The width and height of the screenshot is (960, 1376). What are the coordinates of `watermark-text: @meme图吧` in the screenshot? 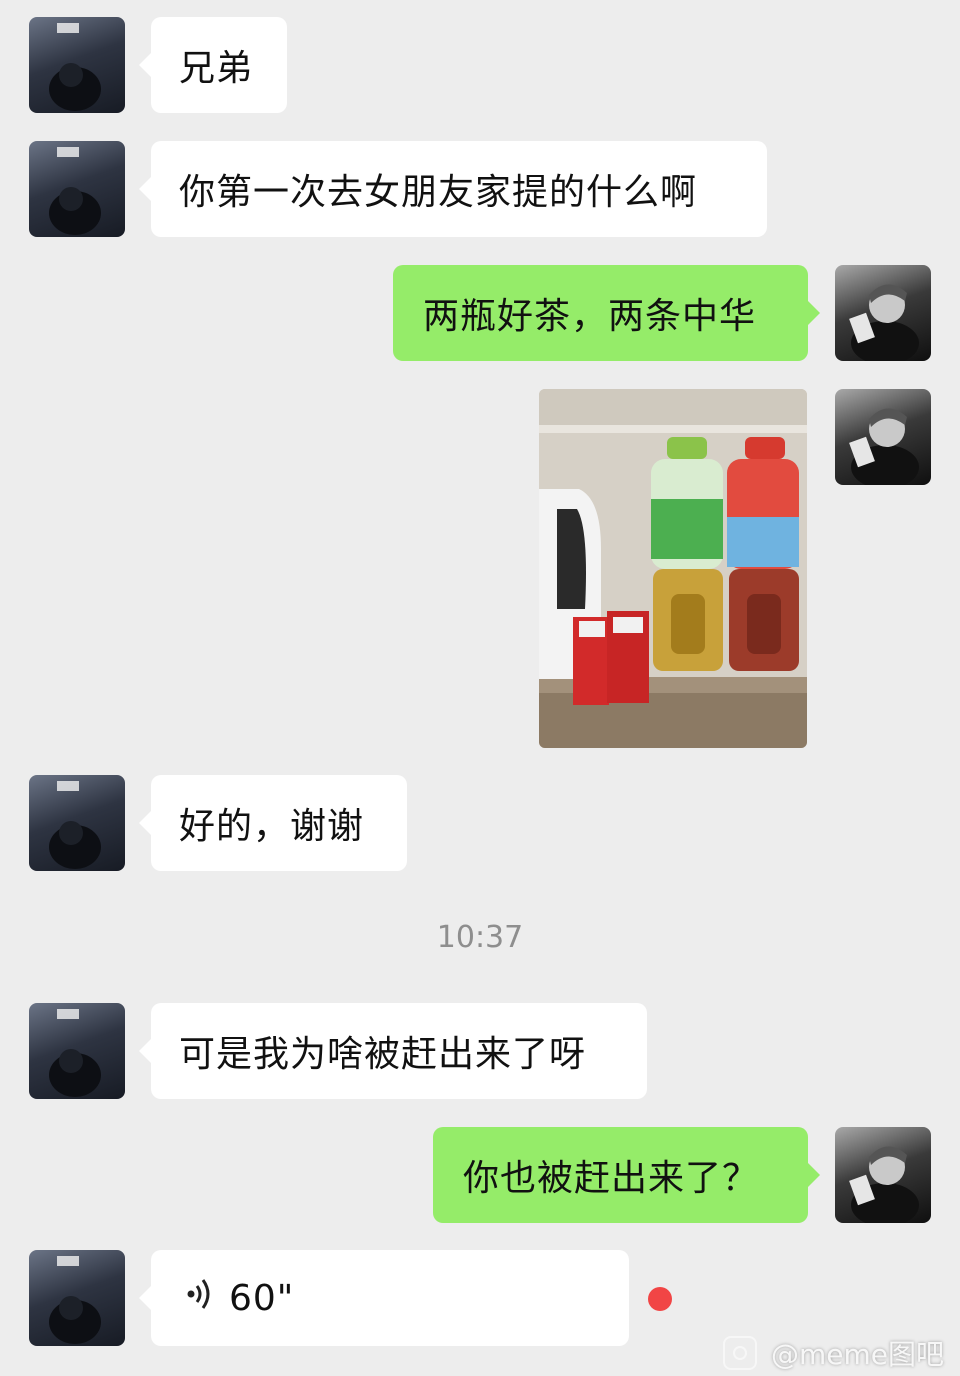 It's located at (857, 1354).